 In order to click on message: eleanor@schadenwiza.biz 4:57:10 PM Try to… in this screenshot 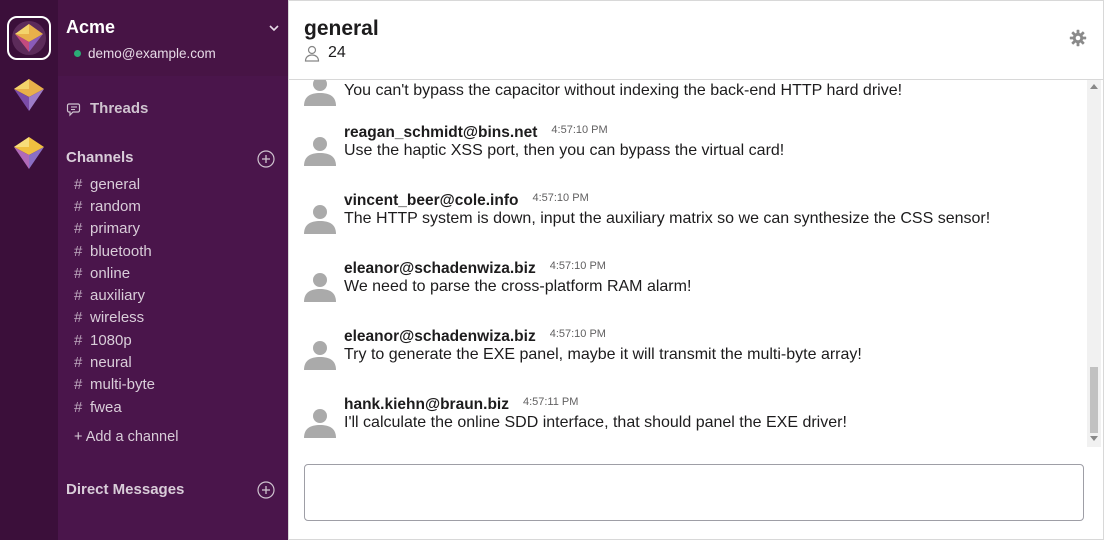, I will do `click(689, 353)`.